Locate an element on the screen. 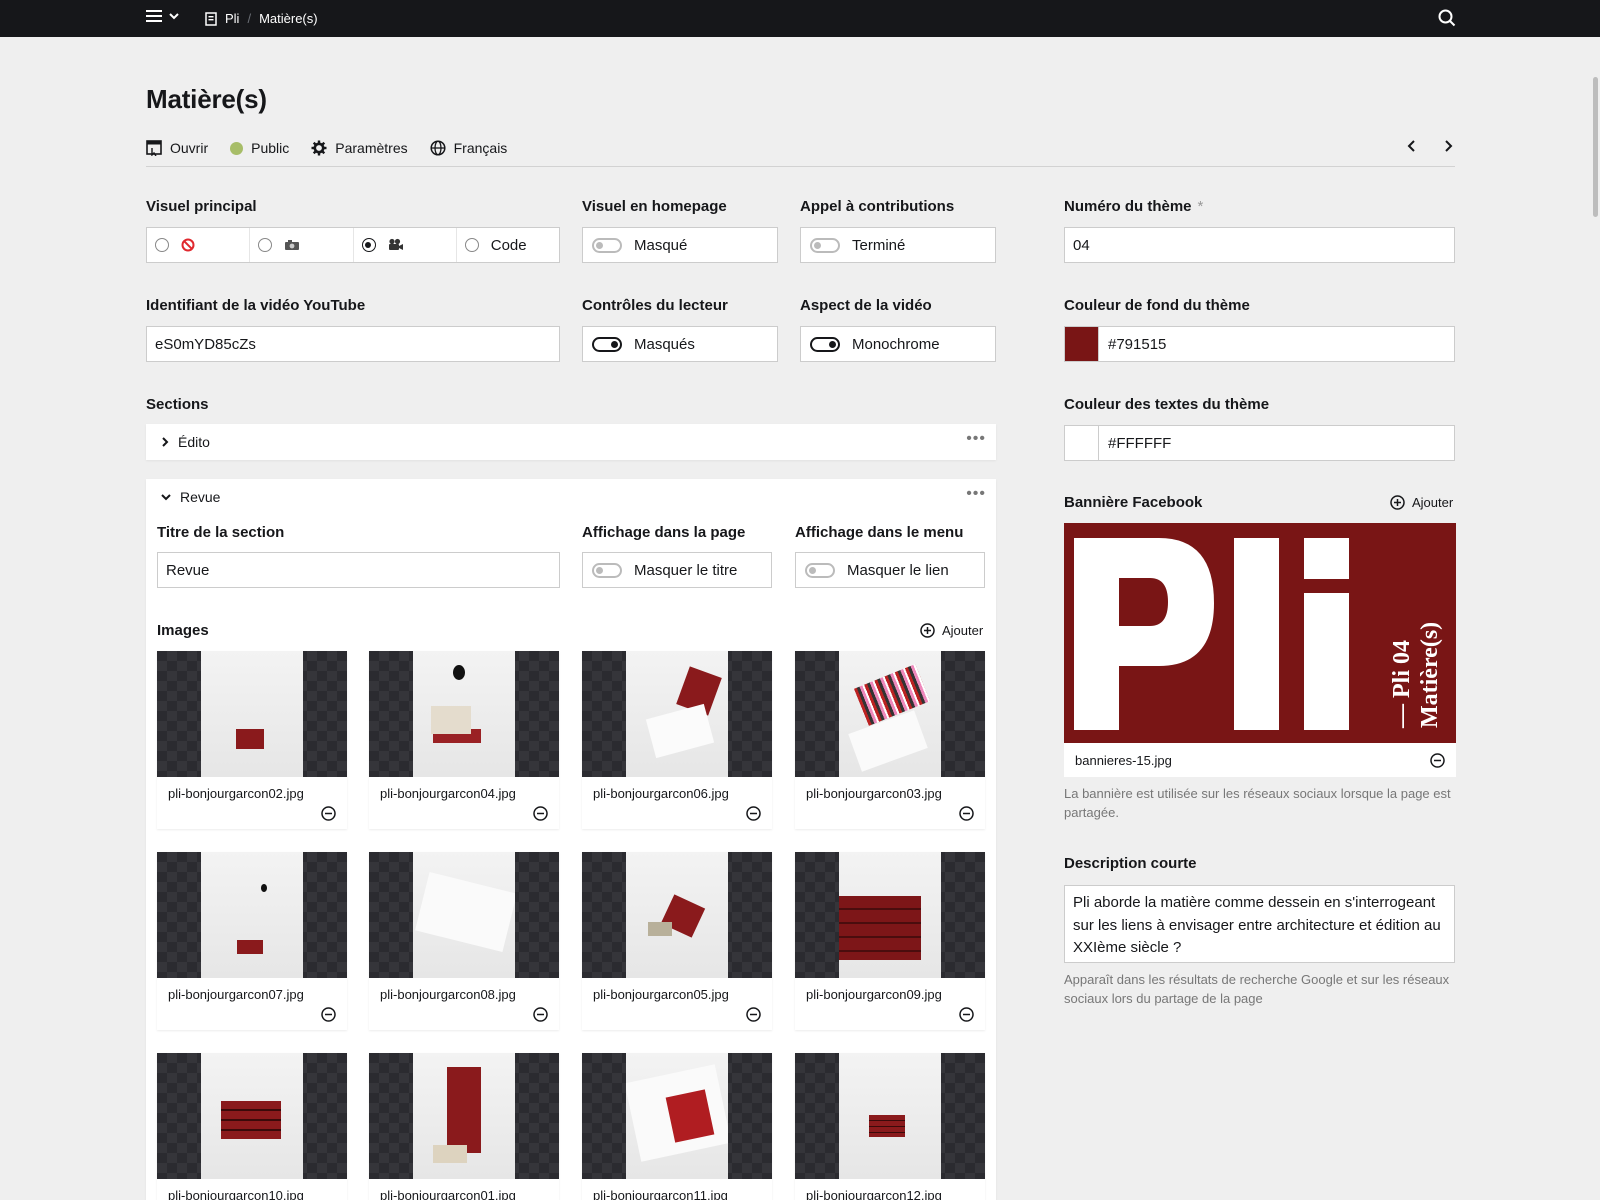 The height and width of the screenshot is (1200, 1600). open-label: Ouvrir is located at coordinates (189, 148).